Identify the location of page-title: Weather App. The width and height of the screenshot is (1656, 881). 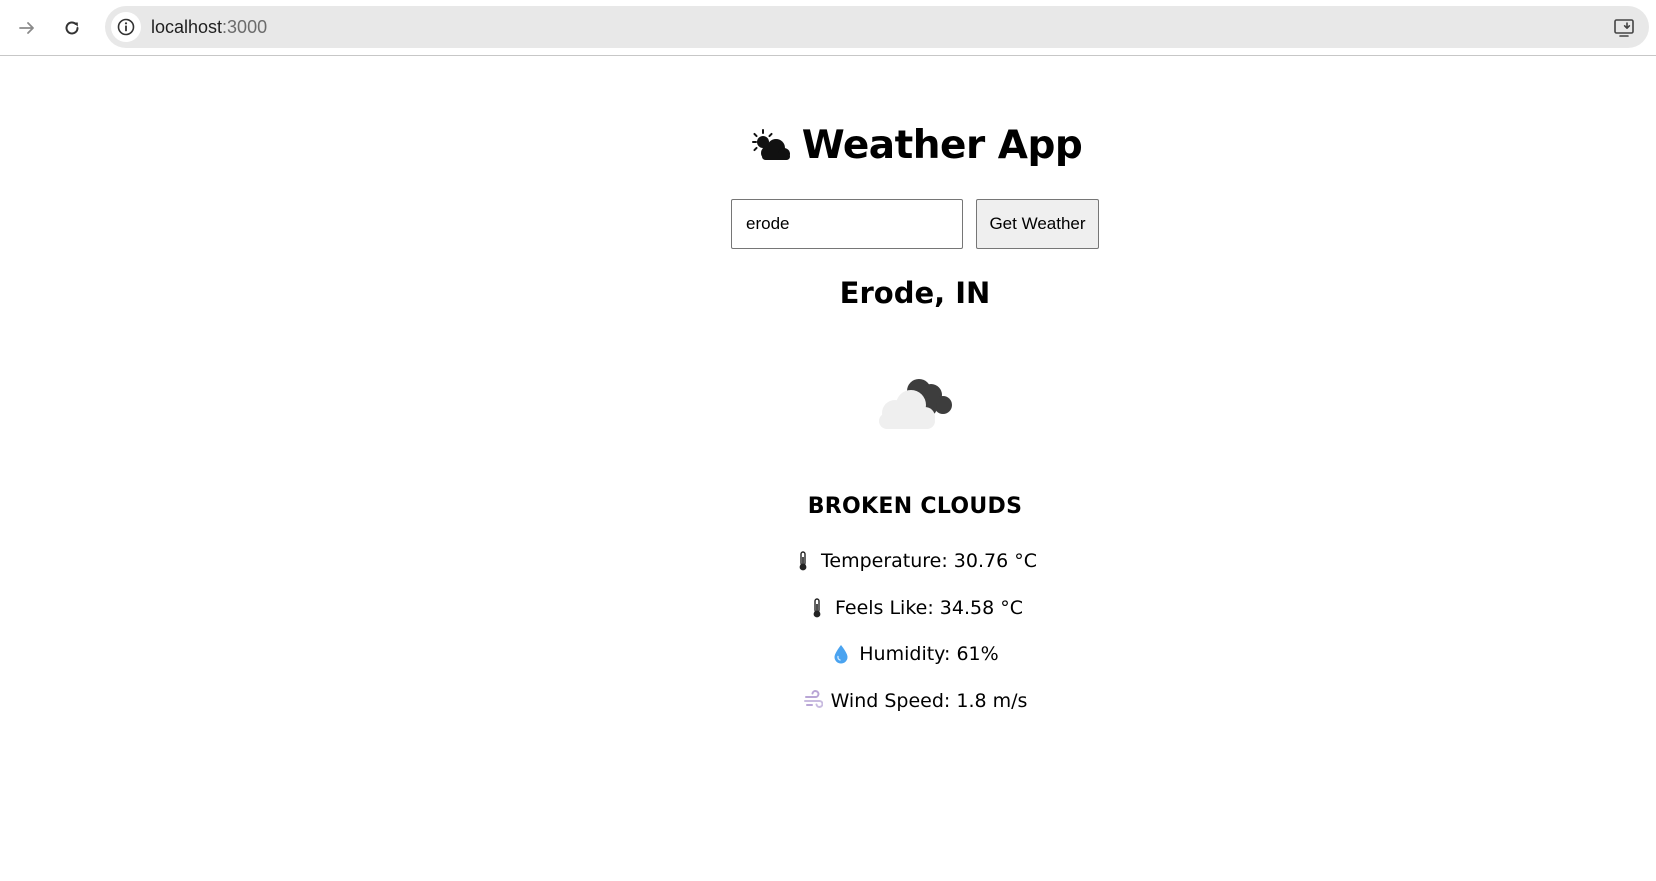
(828, 146).